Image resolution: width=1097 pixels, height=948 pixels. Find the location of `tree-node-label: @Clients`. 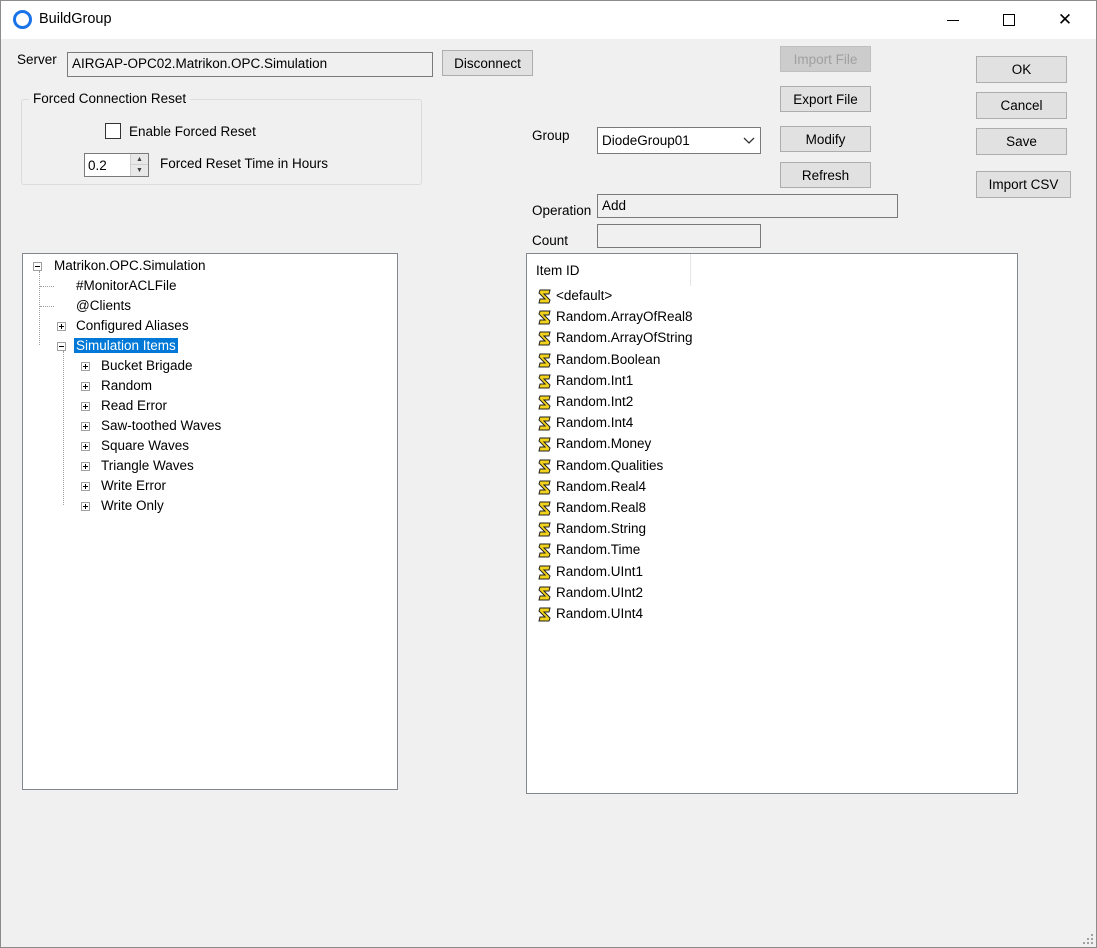

tree-node-label: @Clients is located at coordinates (103, 305).